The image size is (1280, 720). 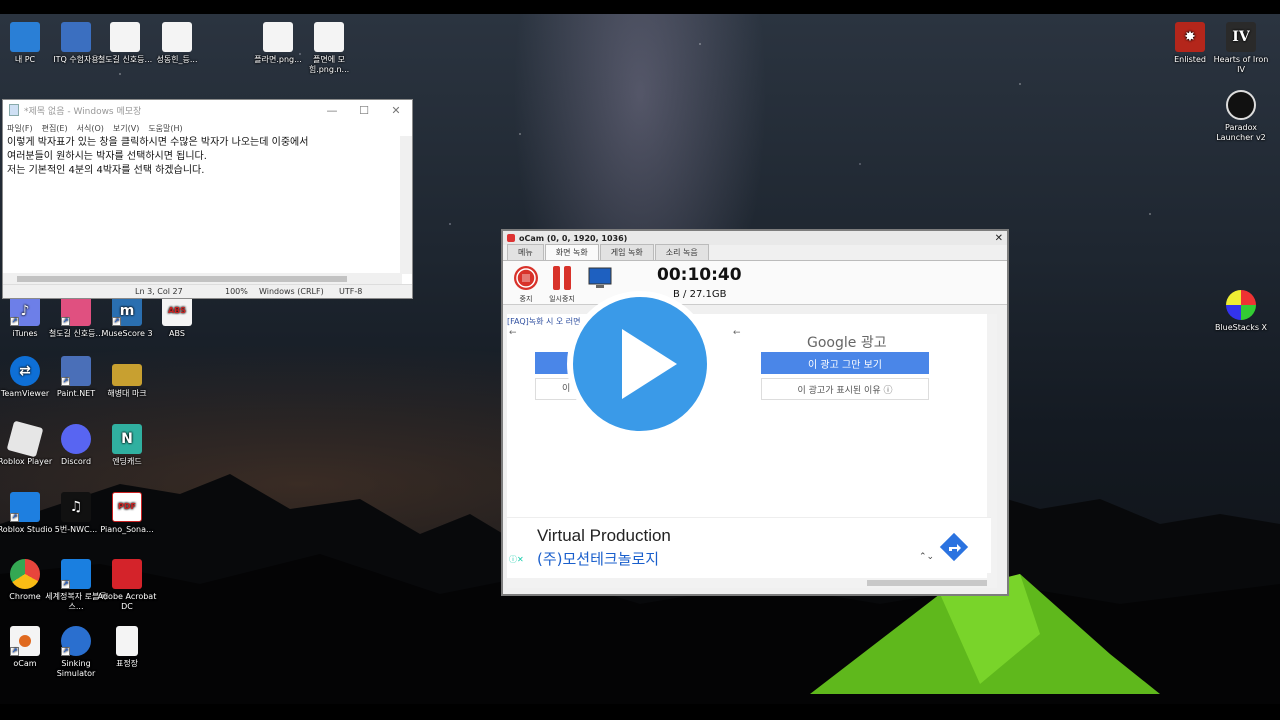 What do you see at coordinates (1190, 37) in the screenshot?
I see `enlisted-icon: ✸` at bounding box center [1190, 37].